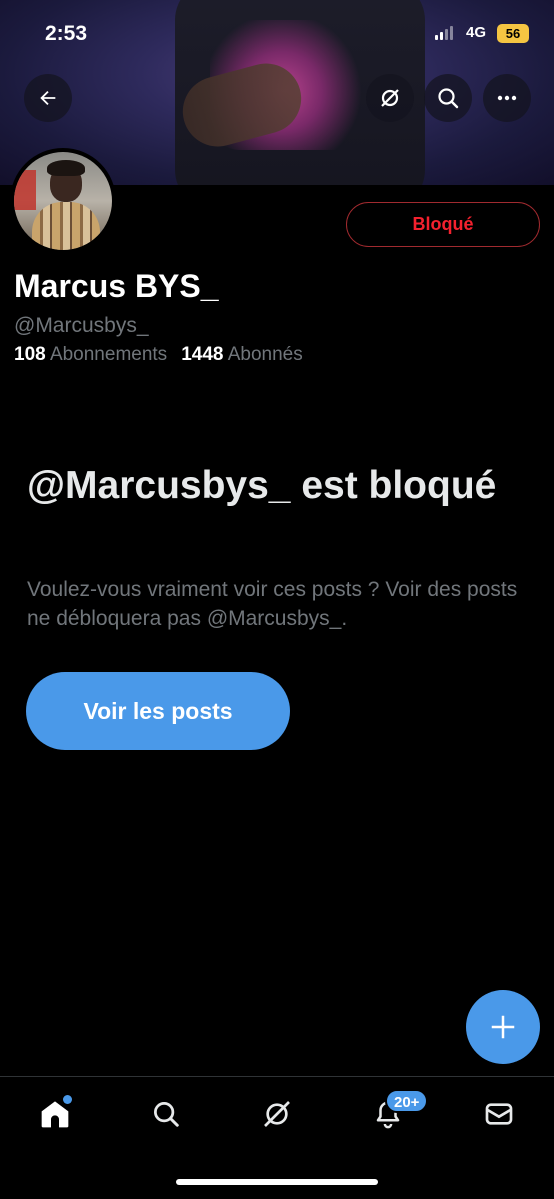 This screenshot has width=554, height=1199. I want to click on avatar-photo, so click(63, 201).